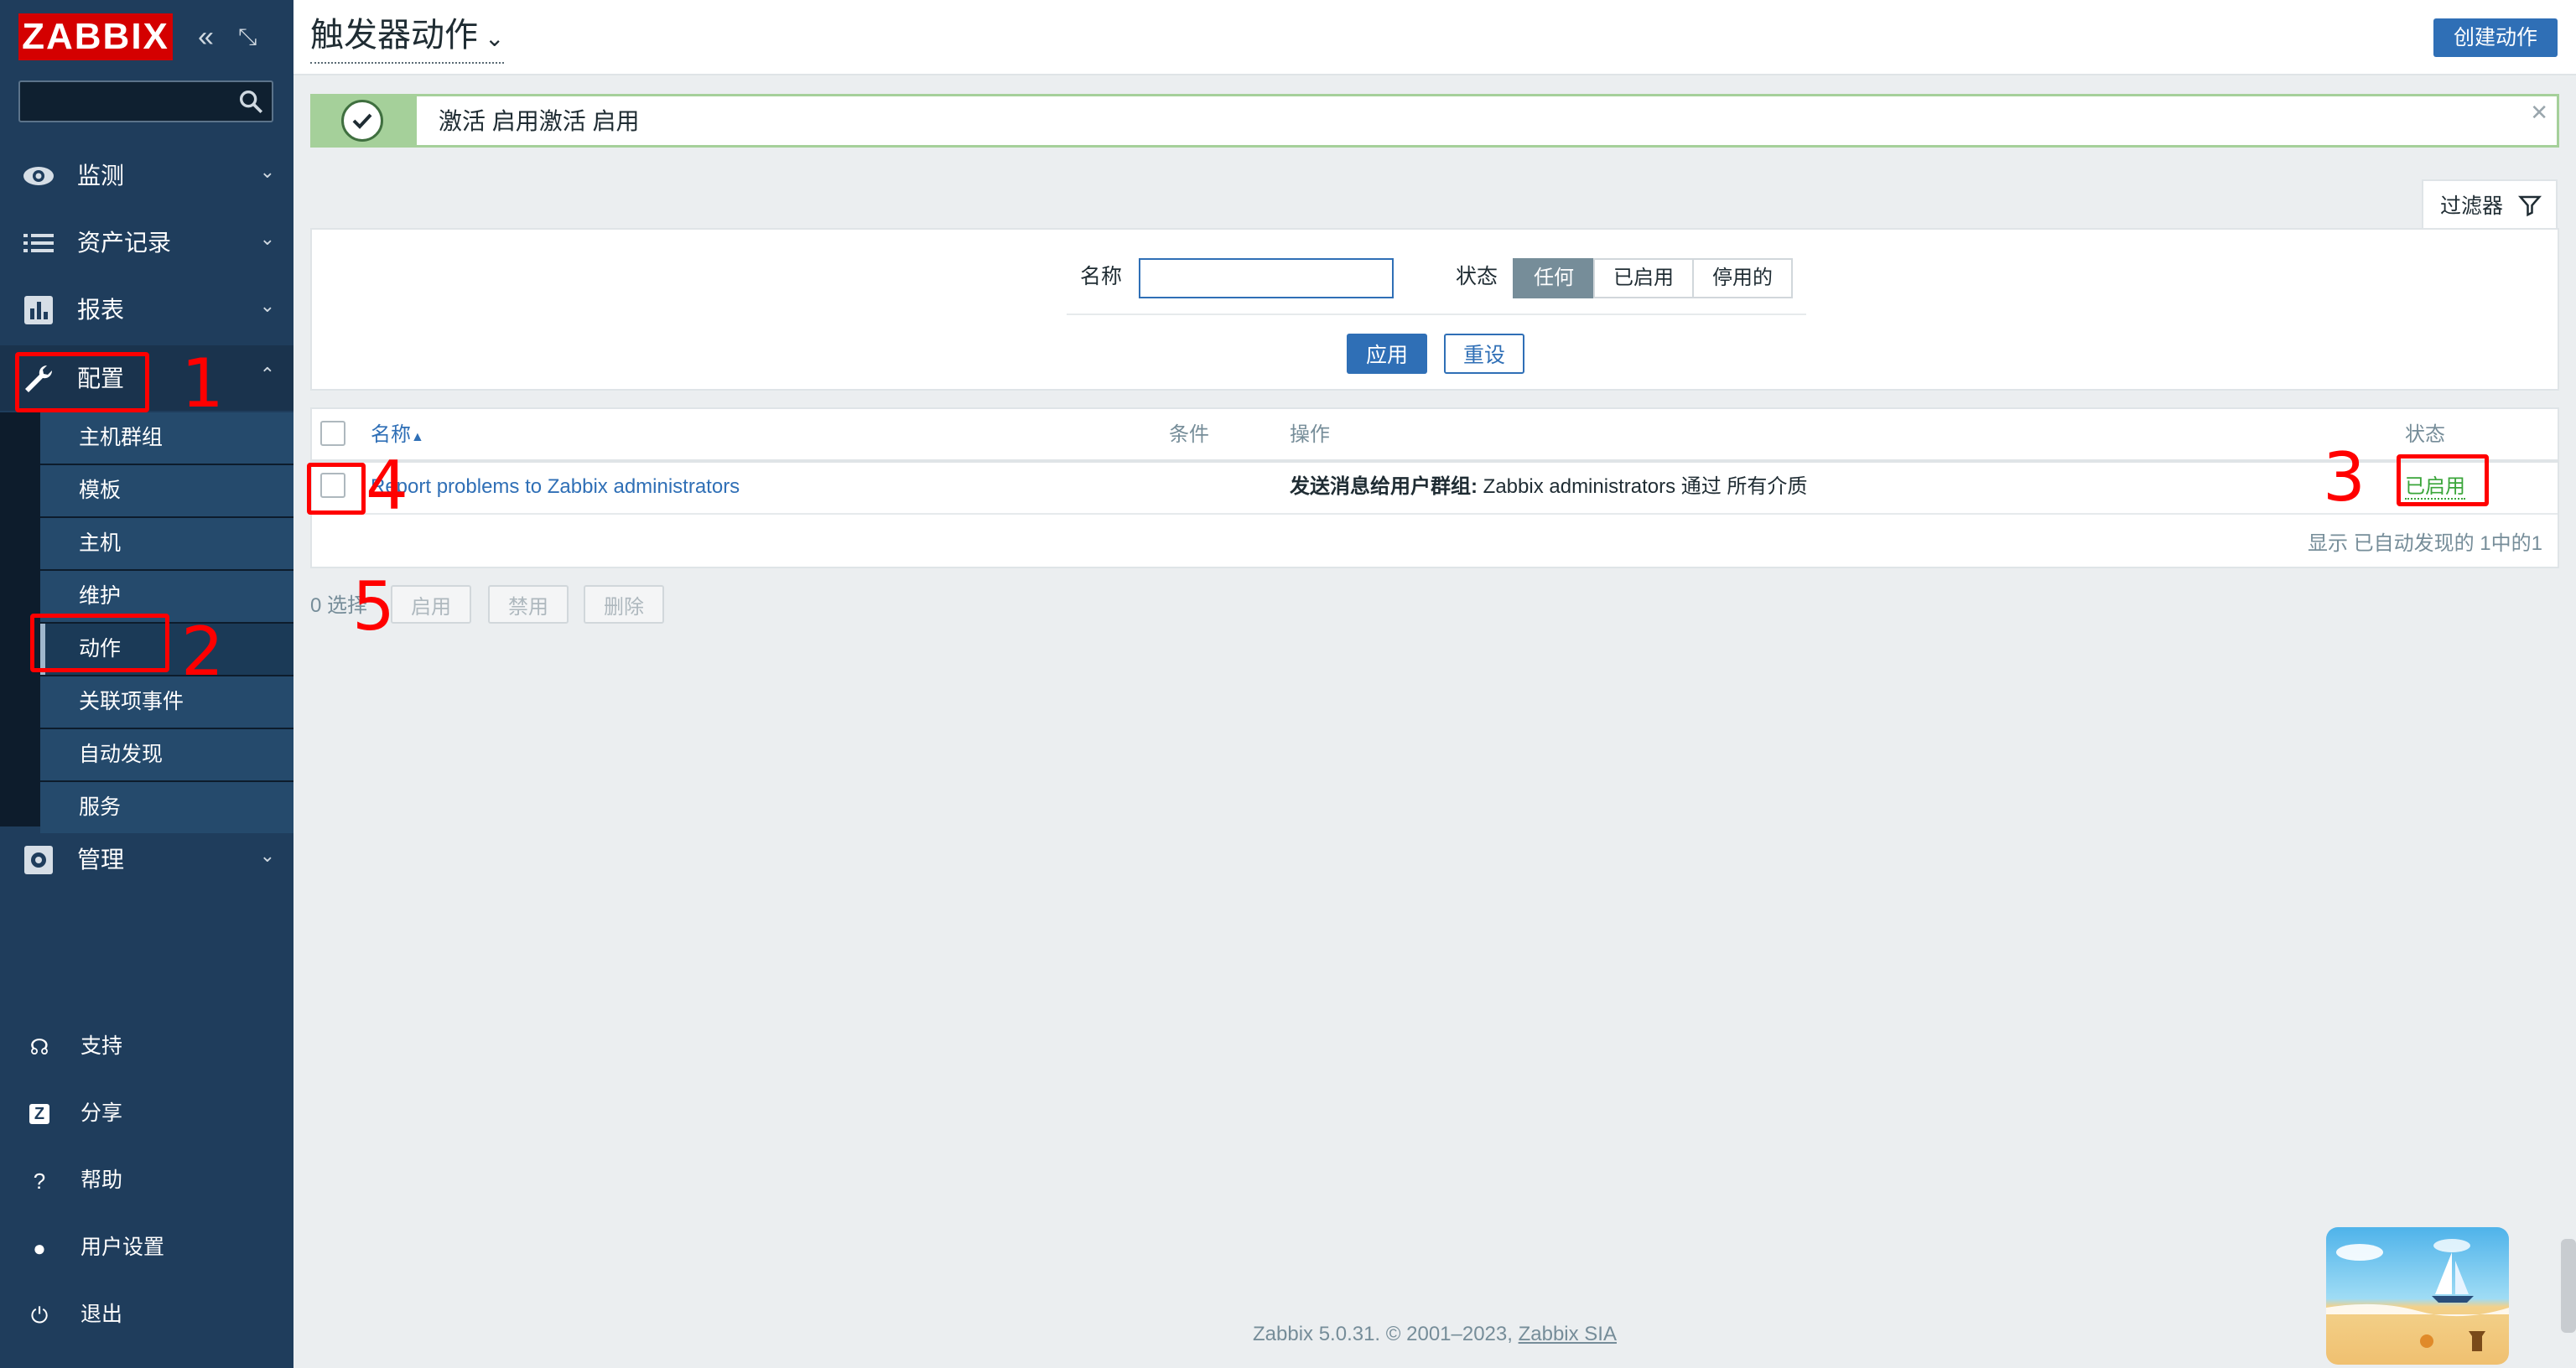  What do you see at coordinates (145, 101) in the screenshot?
I see `search-input` at bounding box center [145, 101].